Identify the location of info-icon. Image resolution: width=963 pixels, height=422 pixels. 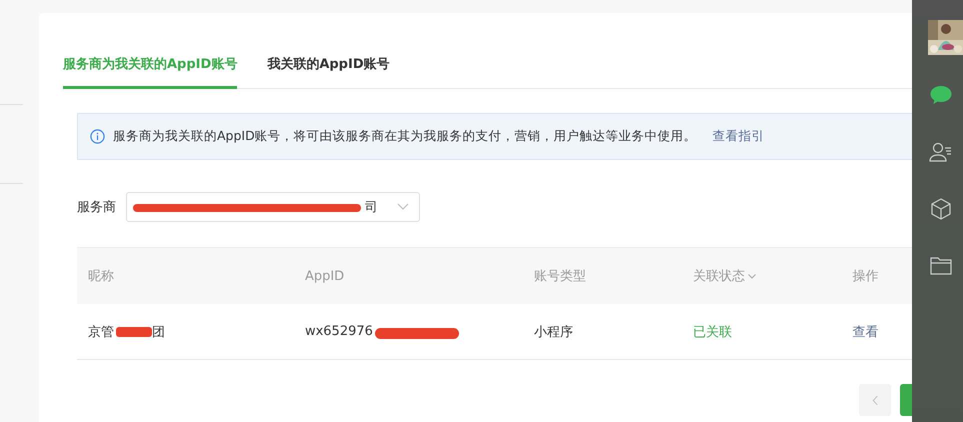
(97, 136).